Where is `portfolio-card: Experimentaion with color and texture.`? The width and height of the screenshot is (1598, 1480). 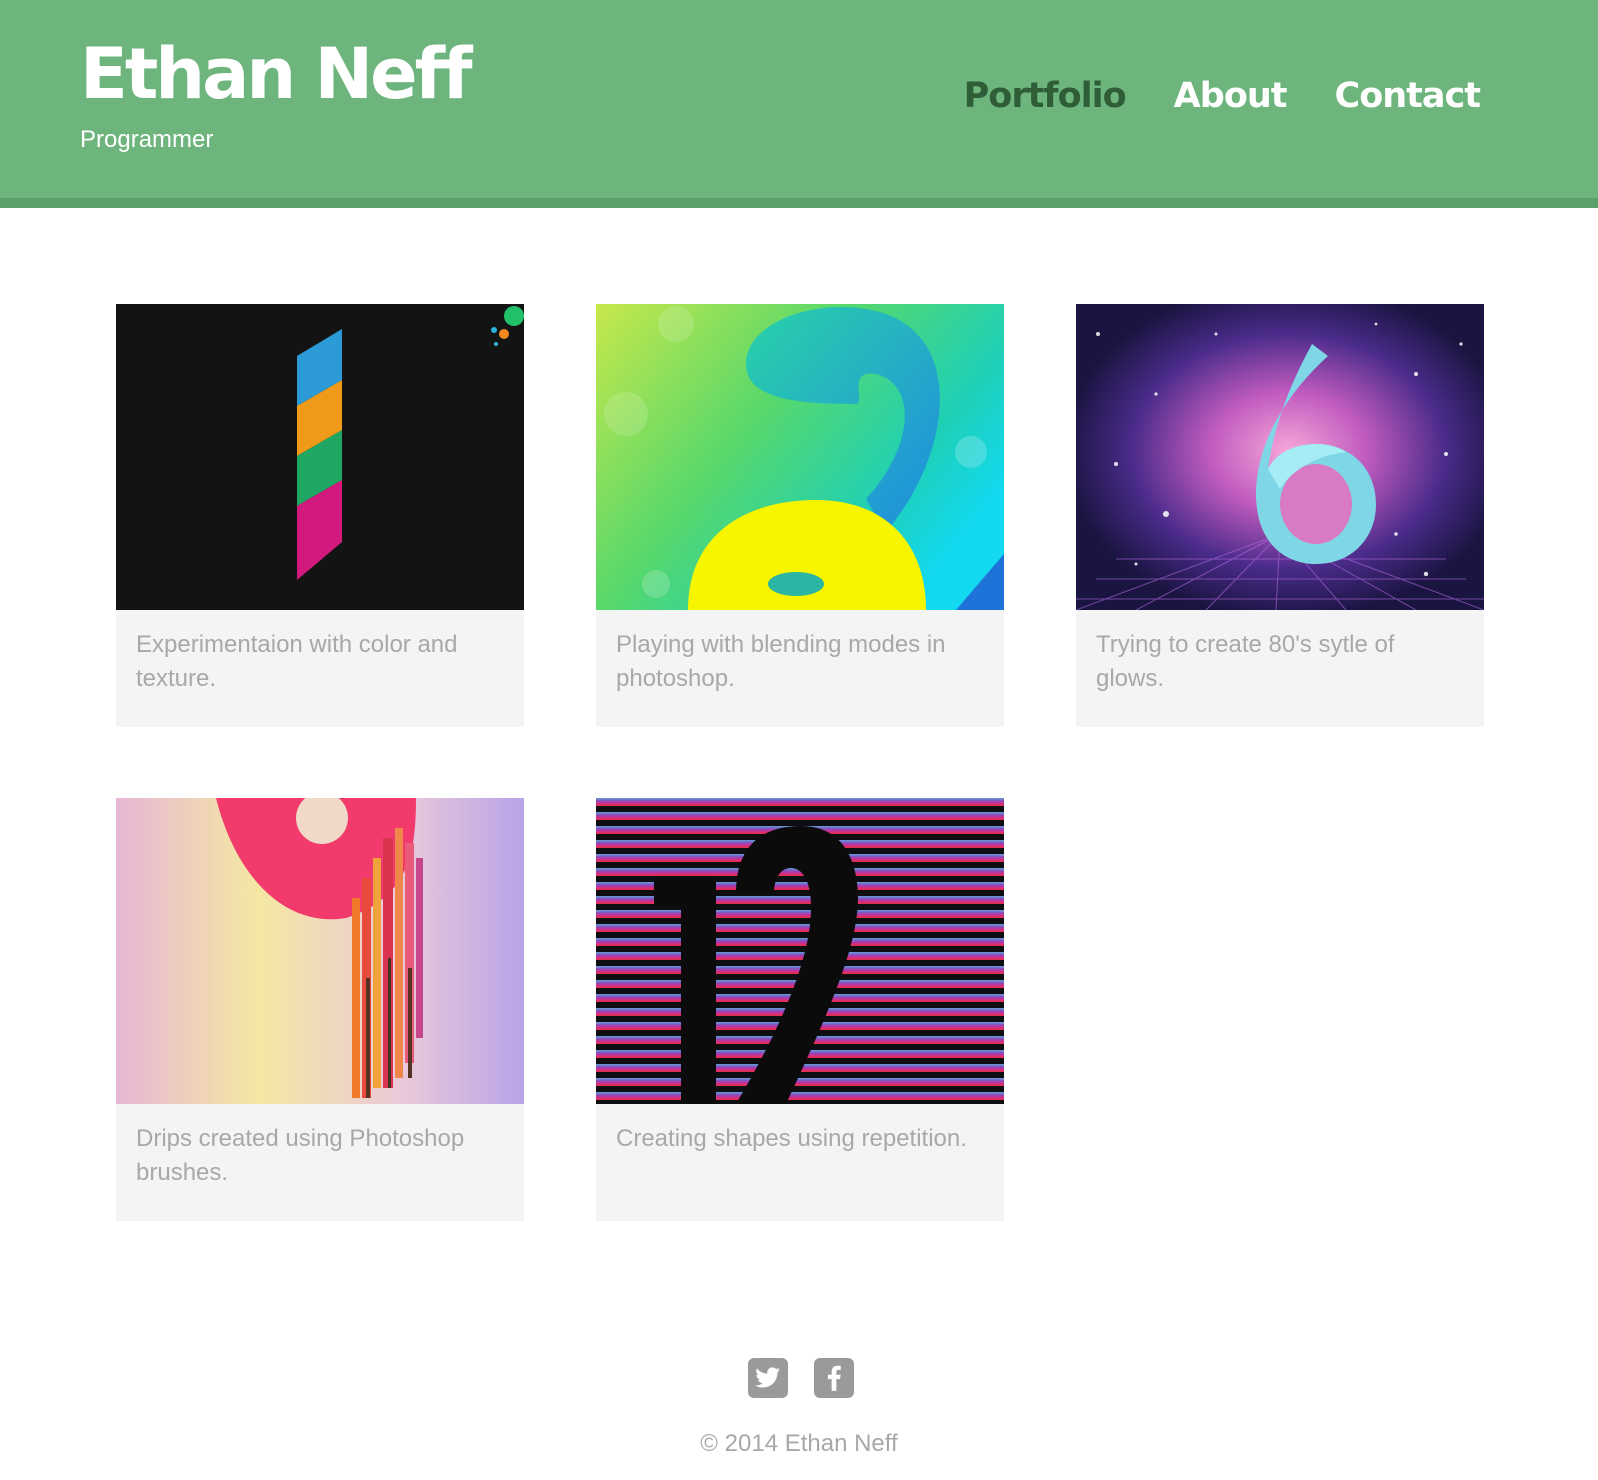
portfolio-card: Experimentaion with color and texture. is located at coordinates (320, 515).